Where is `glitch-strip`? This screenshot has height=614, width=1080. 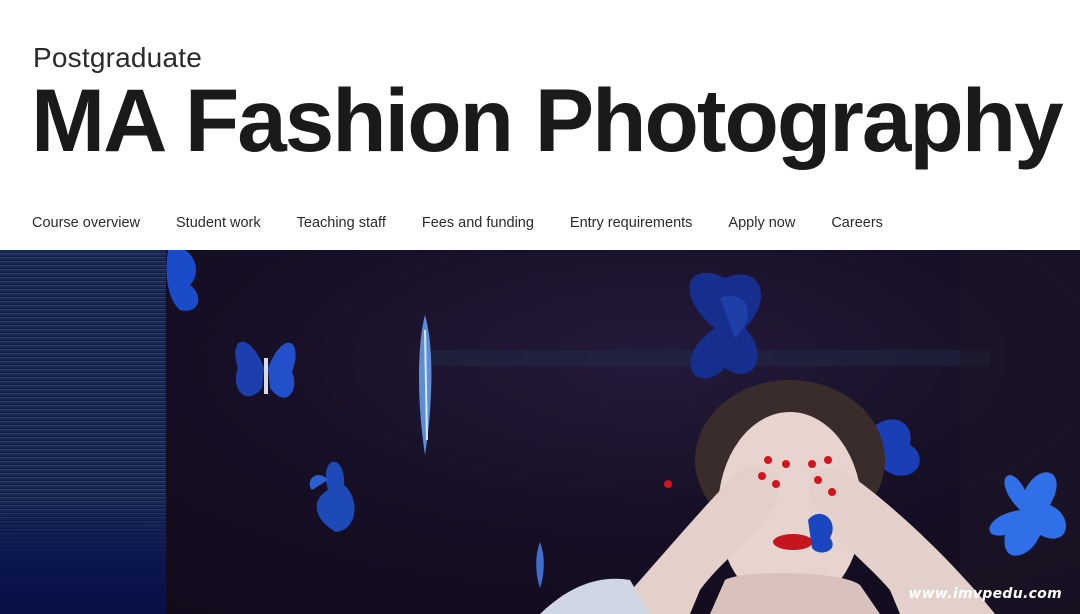
glitch-strip is located at coordinates (83, 432).